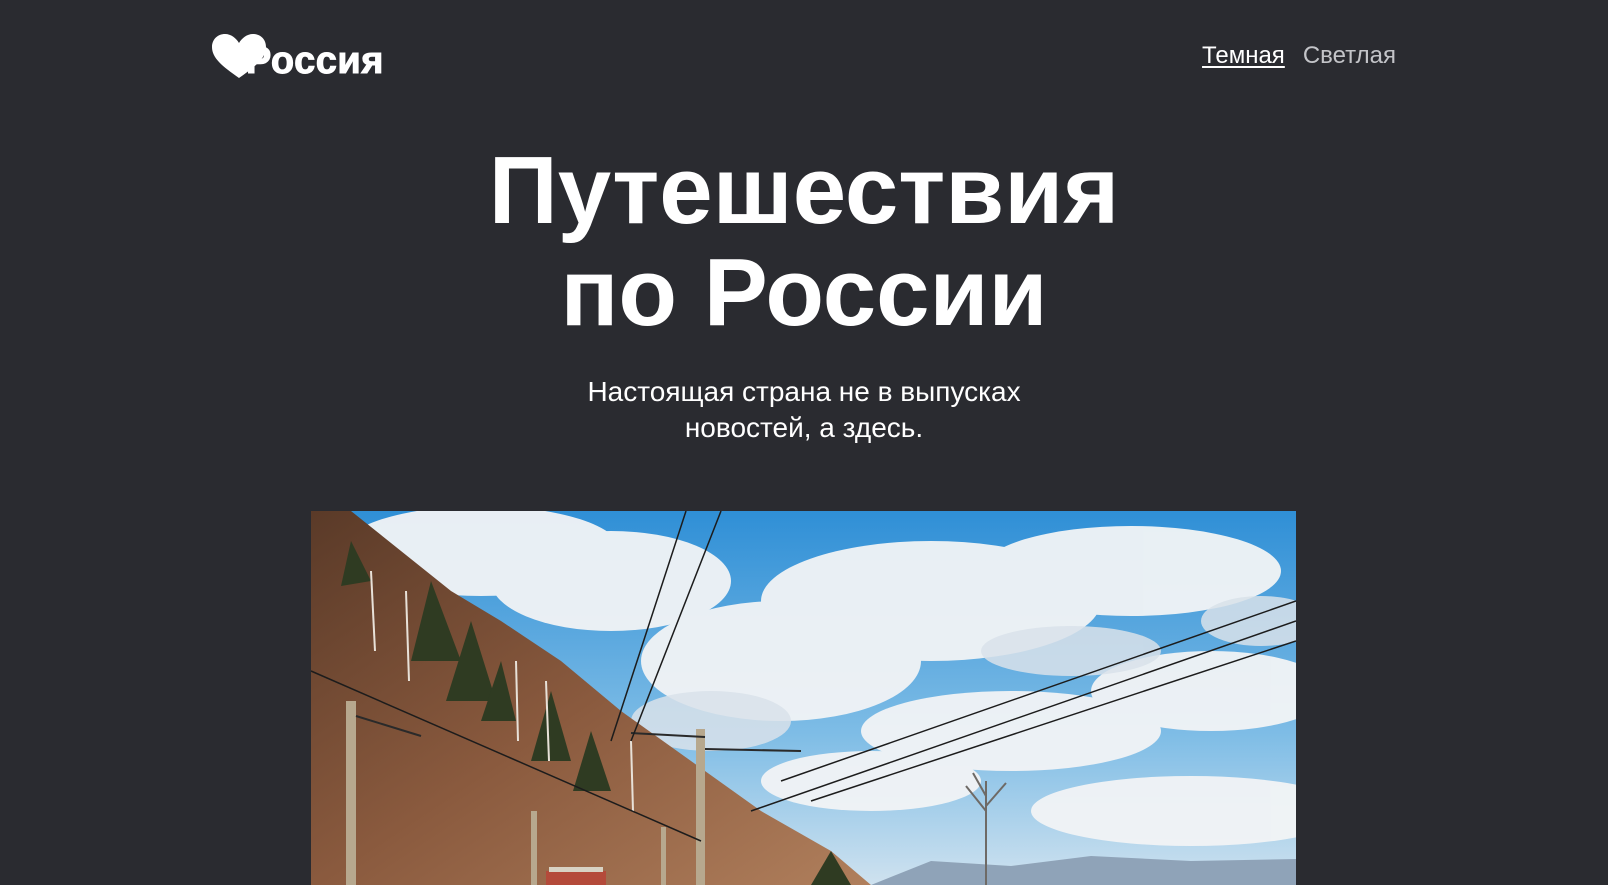 The image size is (1608, 885). What do you see at coordinates (1243, 56) in the screenshot?
I see `theme-dark-link: Темная` at bounding box center [1243, 56].